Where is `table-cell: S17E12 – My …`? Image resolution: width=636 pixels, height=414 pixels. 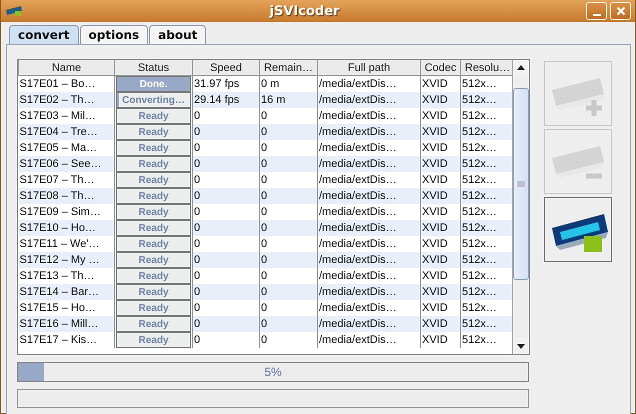 table-cell: S17E12 – My … is located at coordinates (66, 260).